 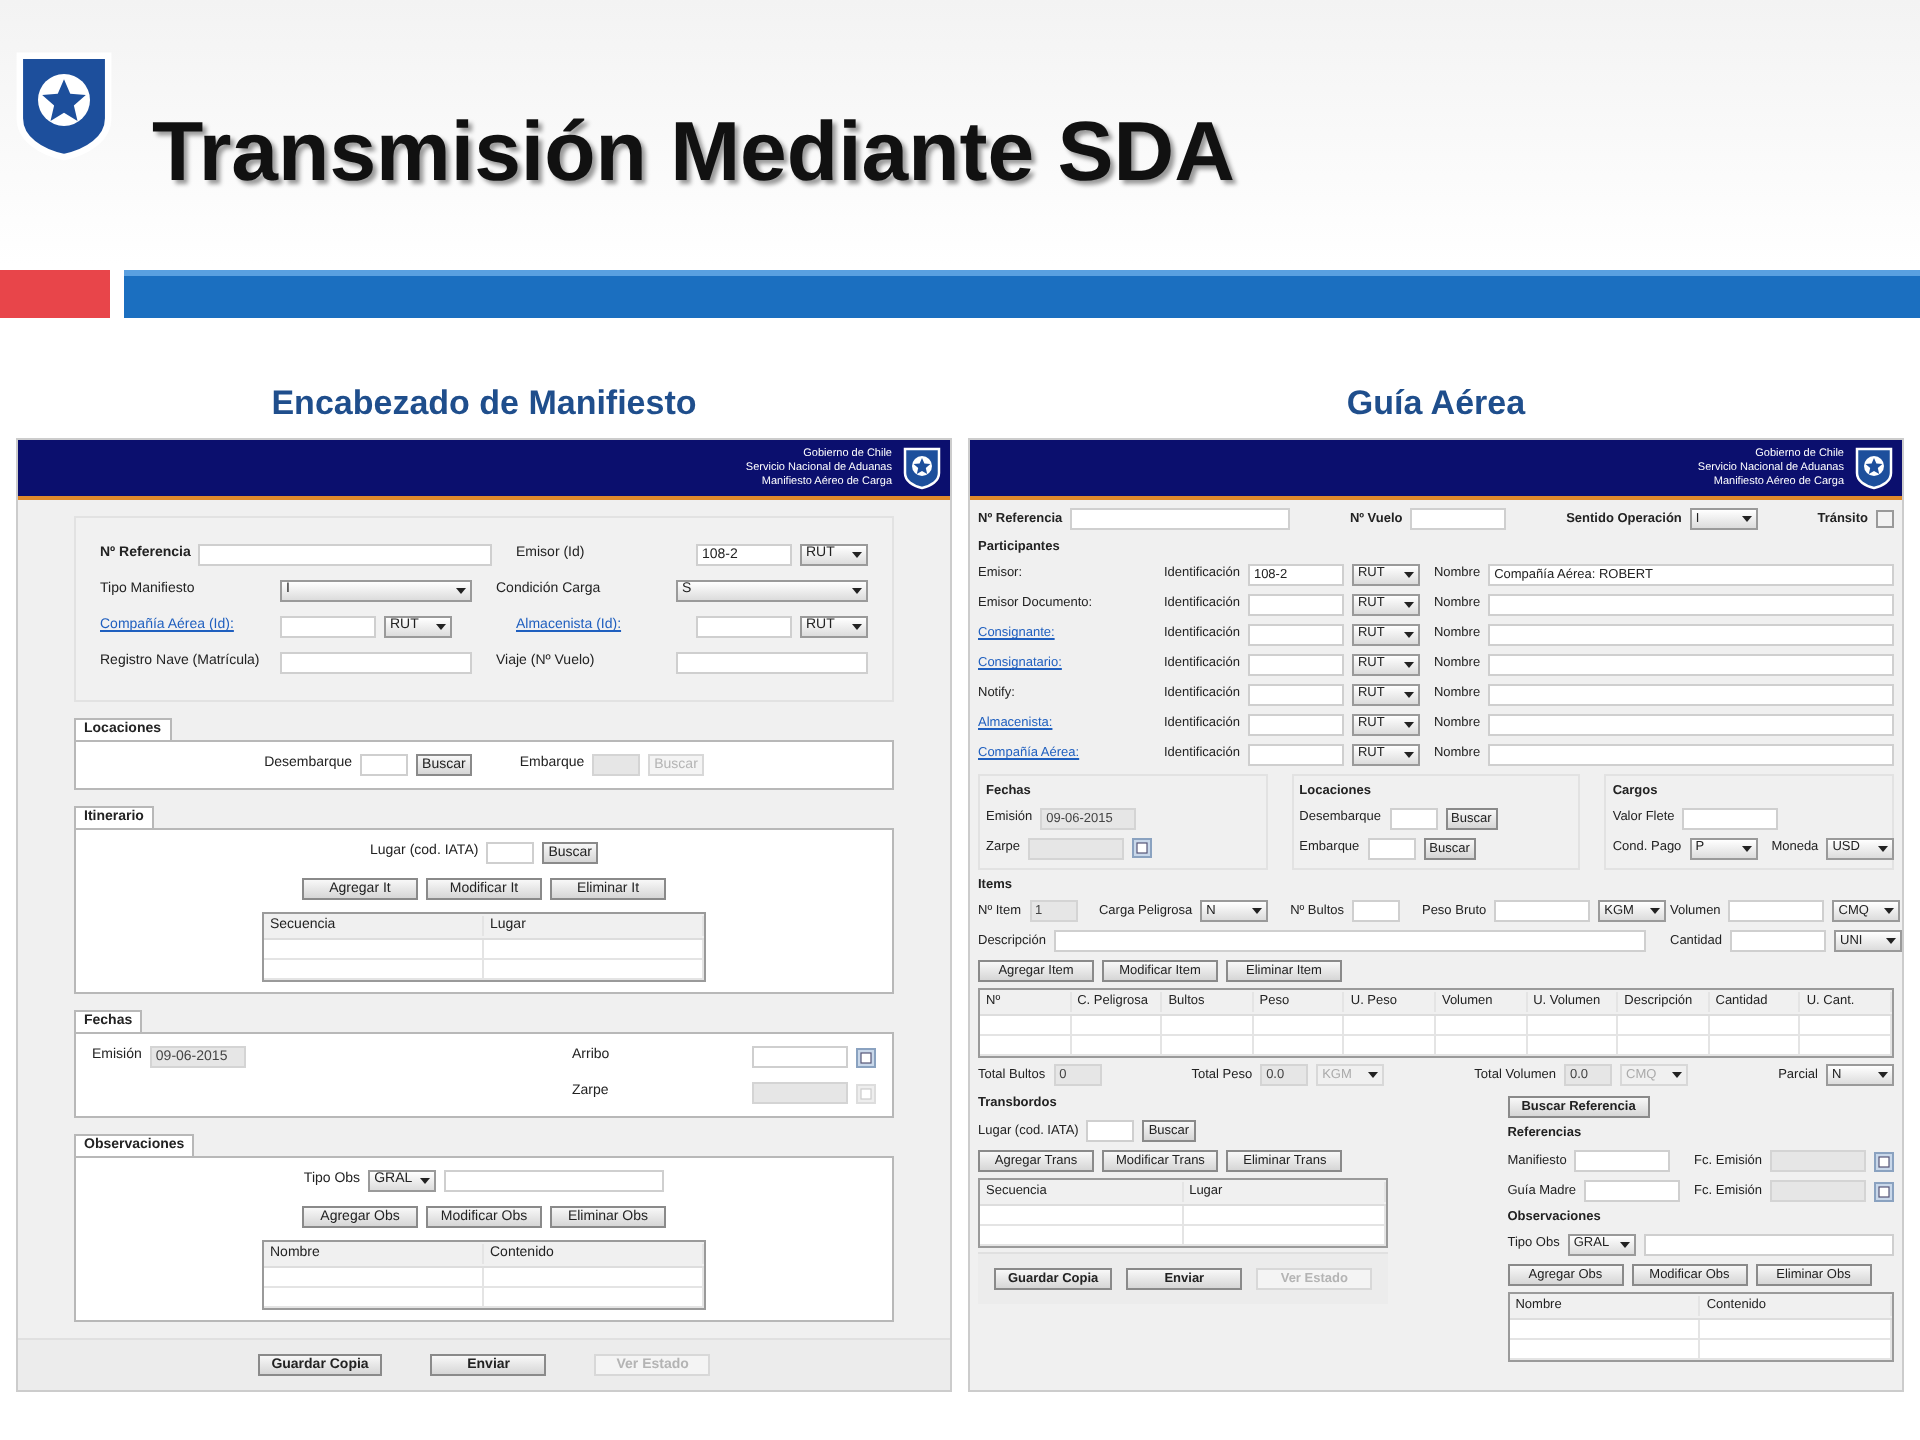 What do you see at coordinates (1885, 519) in the screenshot?
I see `checkbox` at bounding box center [1885, 519].